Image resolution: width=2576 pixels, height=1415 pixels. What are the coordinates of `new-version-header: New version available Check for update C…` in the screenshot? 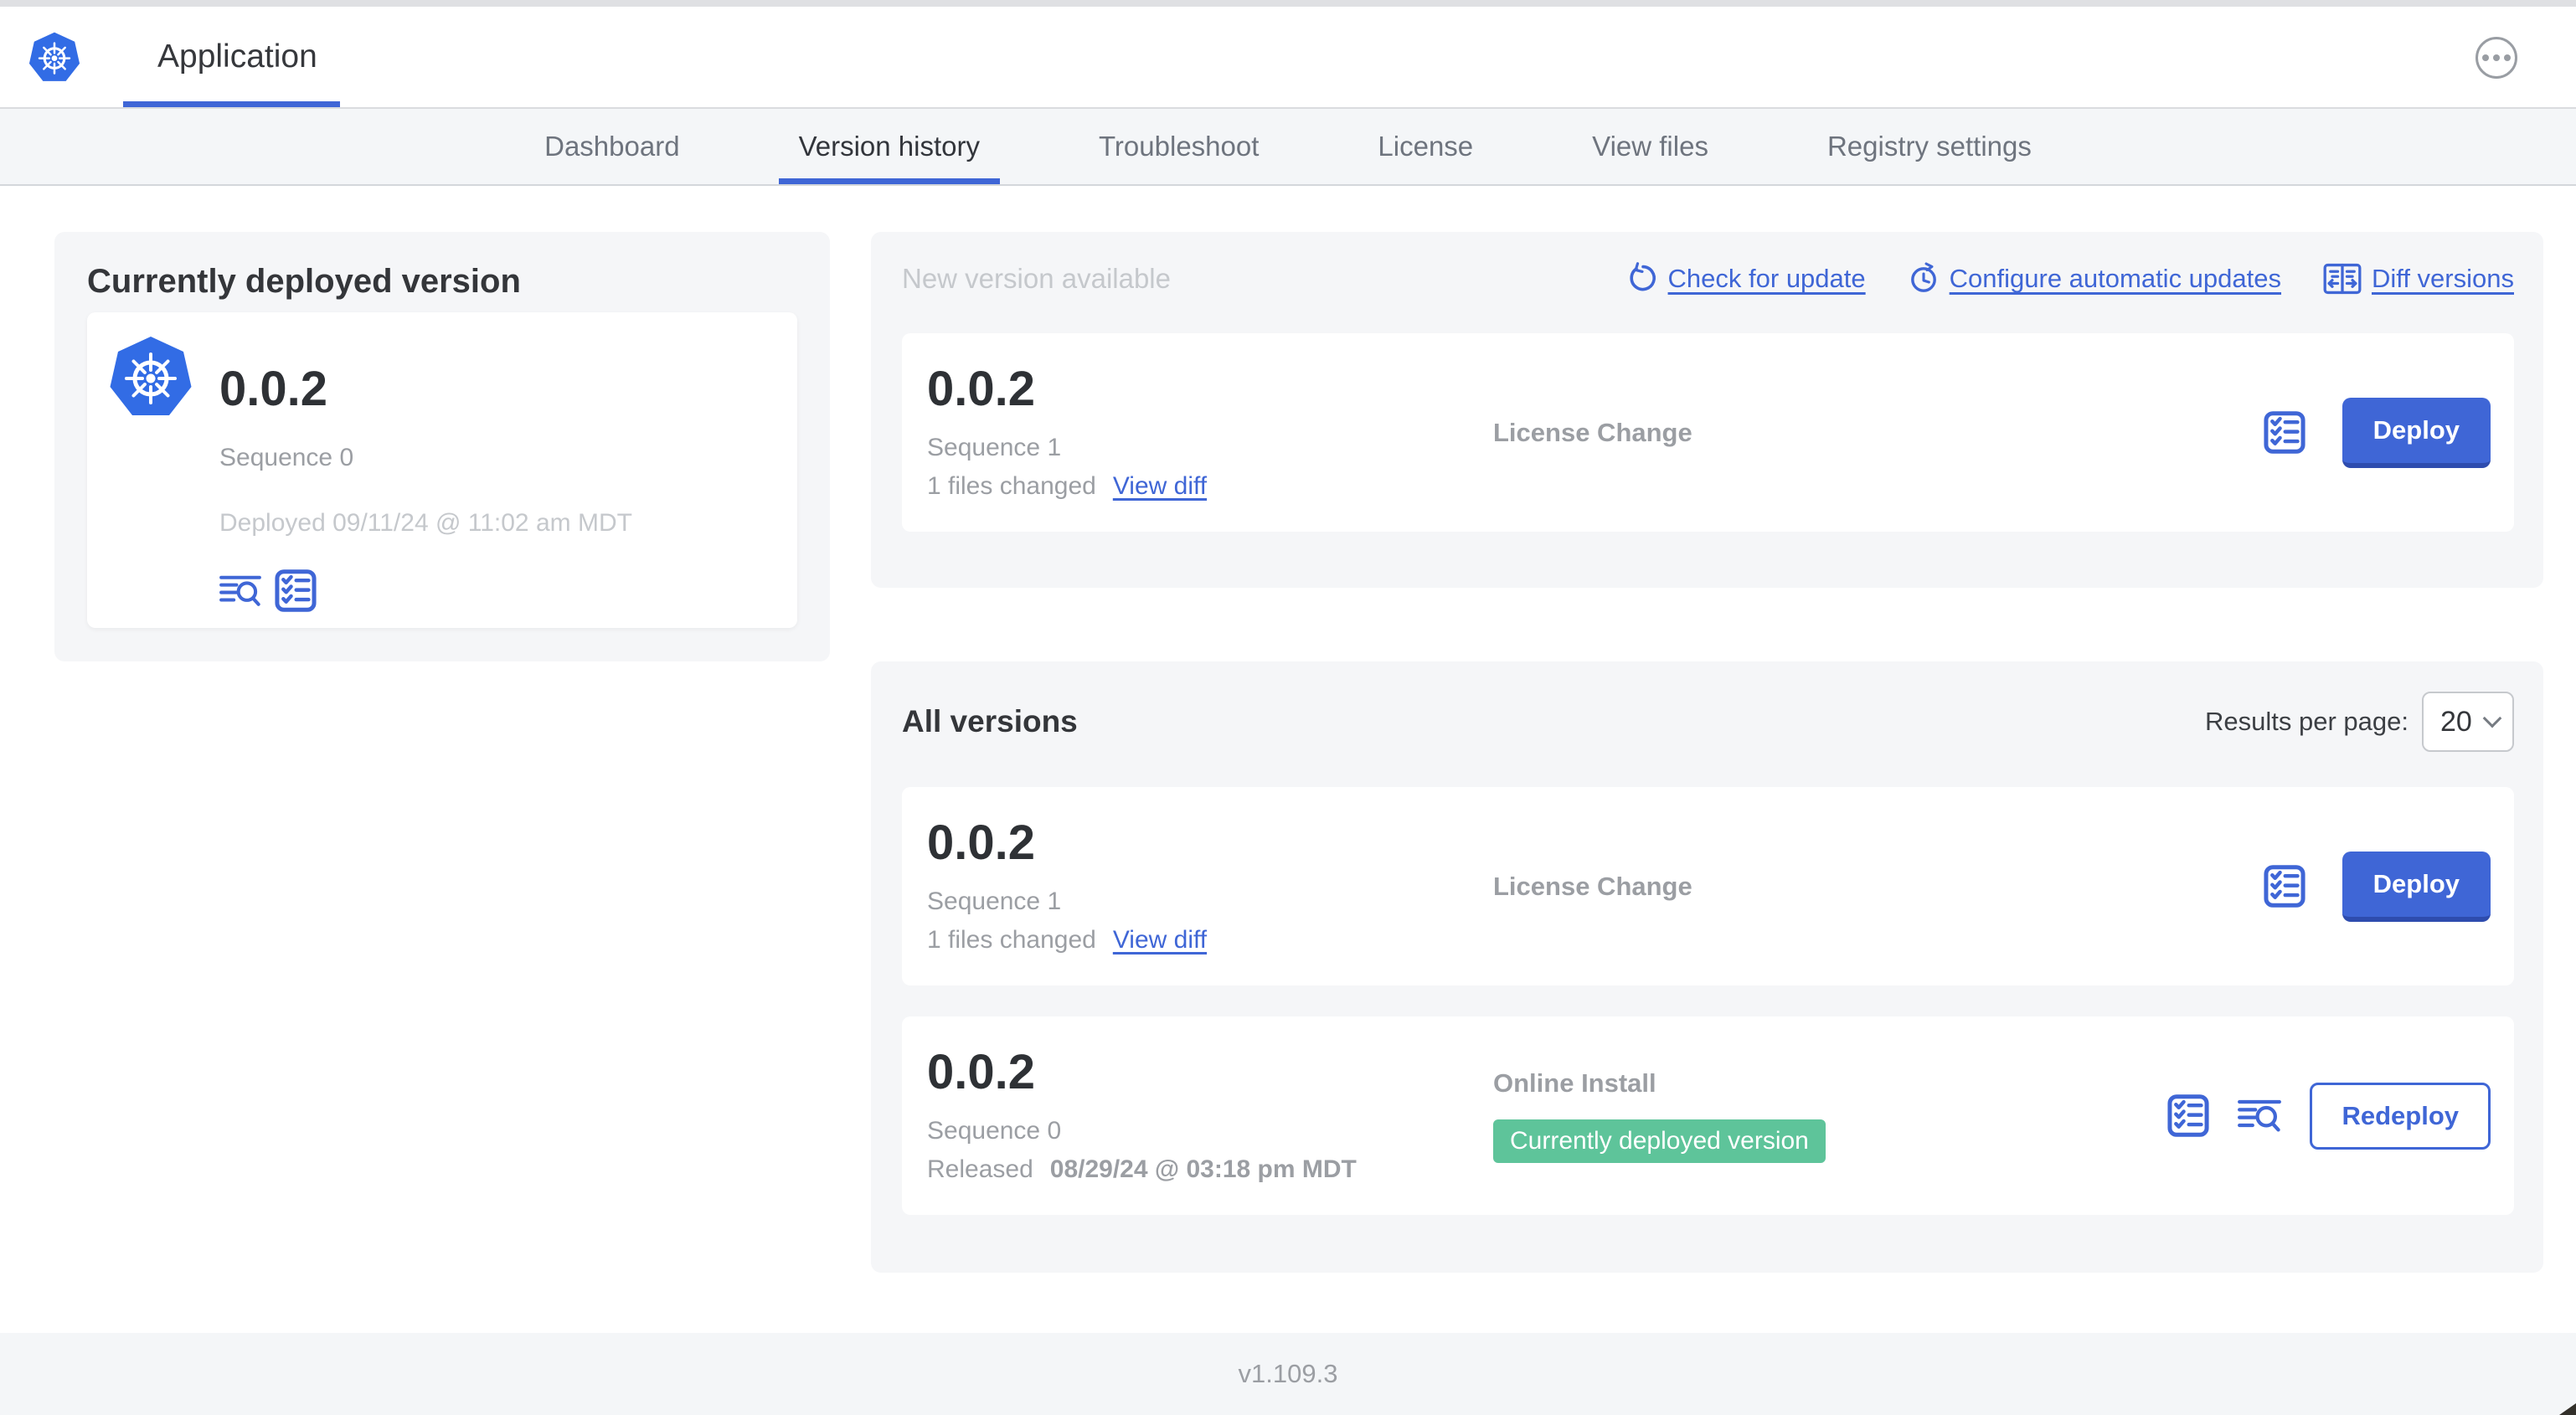 It's located at (1707, 279).